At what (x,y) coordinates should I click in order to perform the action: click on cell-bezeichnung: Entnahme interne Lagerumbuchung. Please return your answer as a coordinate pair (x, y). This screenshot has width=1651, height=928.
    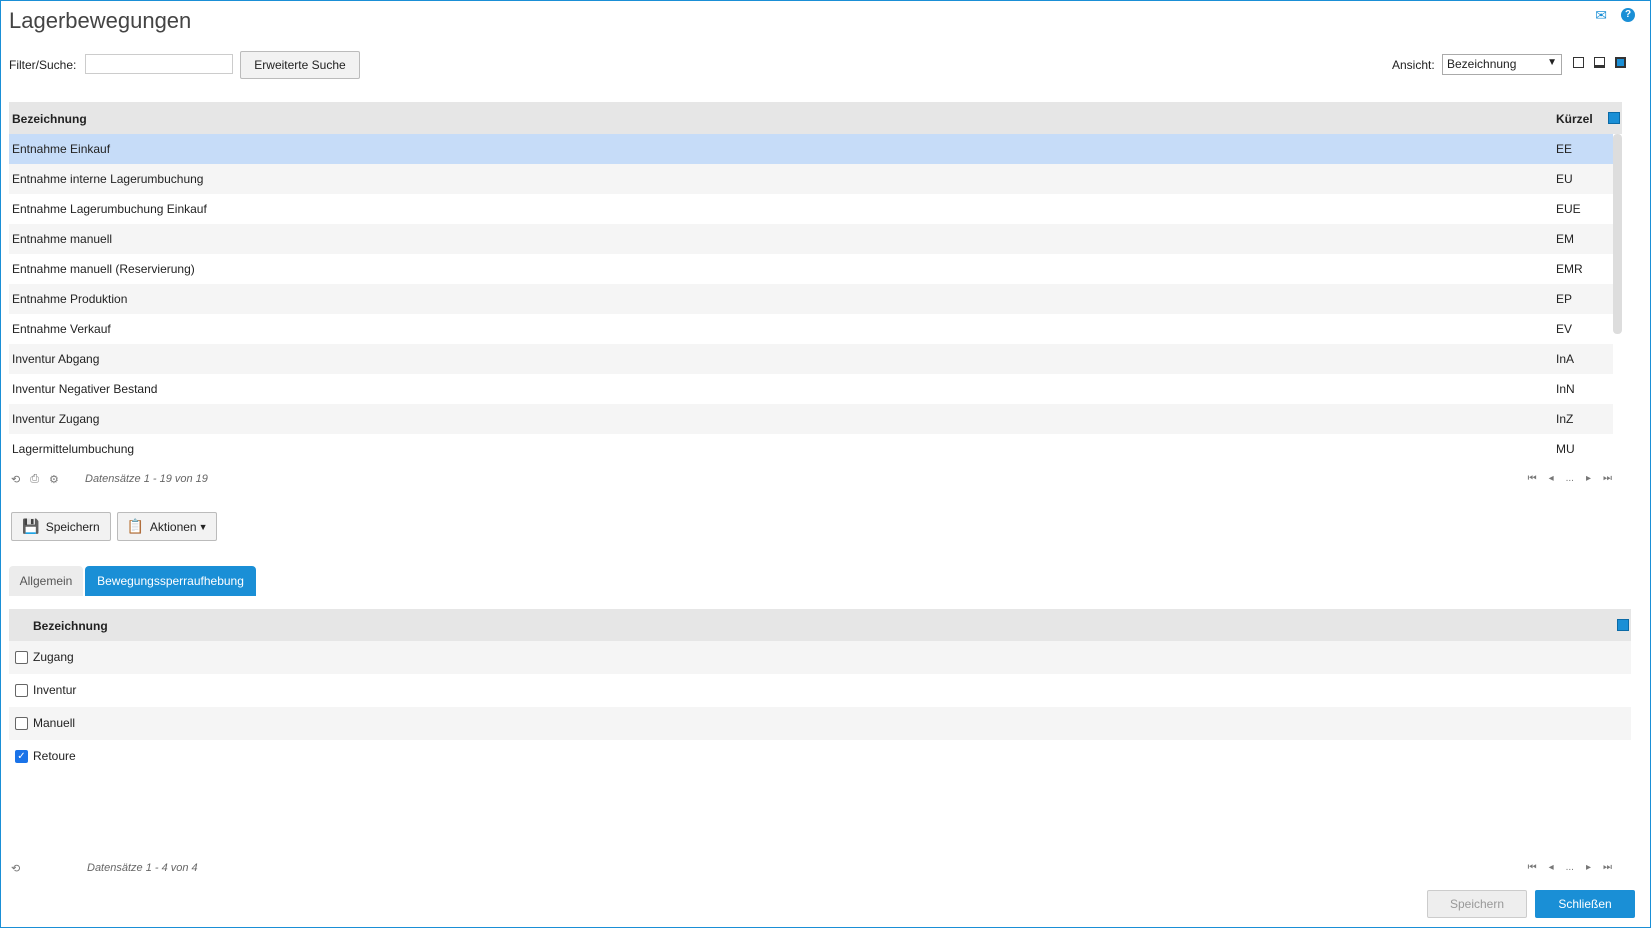
    Looking at the image, I should click on (108, 179).